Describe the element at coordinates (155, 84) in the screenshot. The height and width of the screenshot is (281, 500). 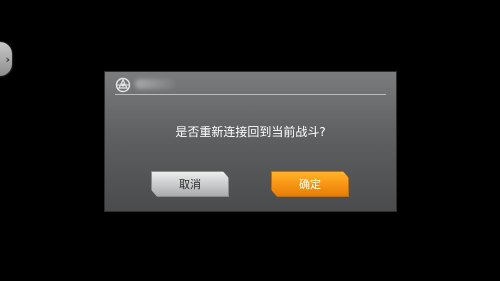
I see `blurred-title` at that location.